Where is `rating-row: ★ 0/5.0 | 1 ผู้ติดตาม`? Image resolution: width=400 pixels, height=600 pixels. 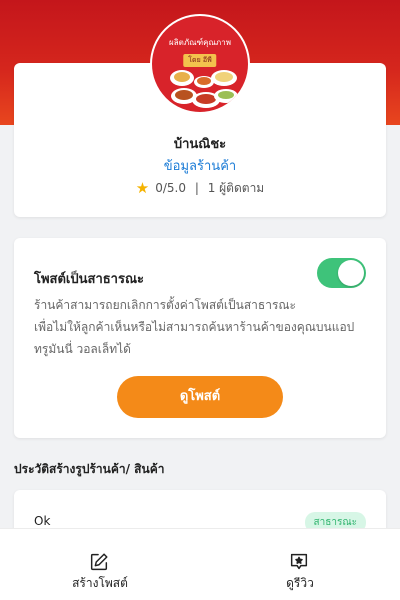
rating-row: ★ 0/5.0 | 1 ผู้ติดตาม is located at coordinates (200, 188).